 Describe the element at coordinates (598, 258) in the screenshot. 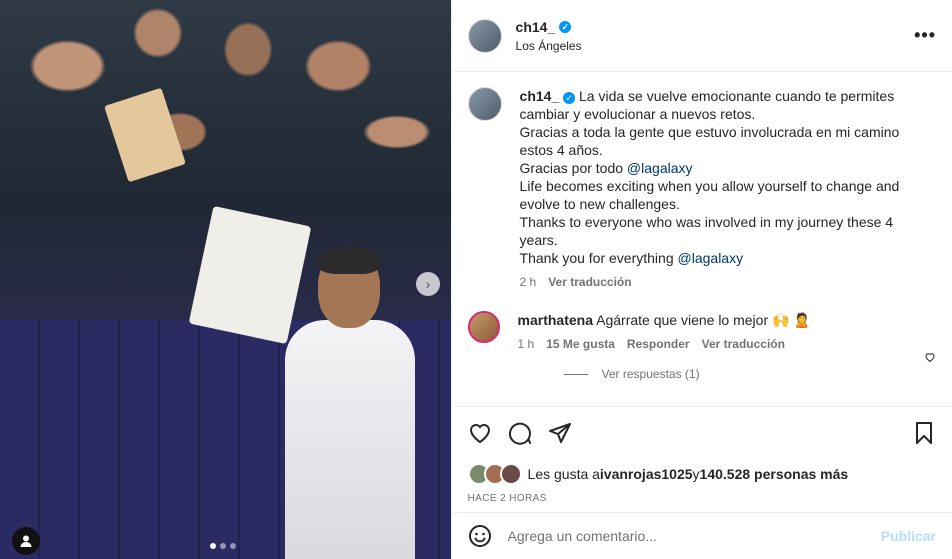

I see `caption-line: Thank you for everything` at that location.